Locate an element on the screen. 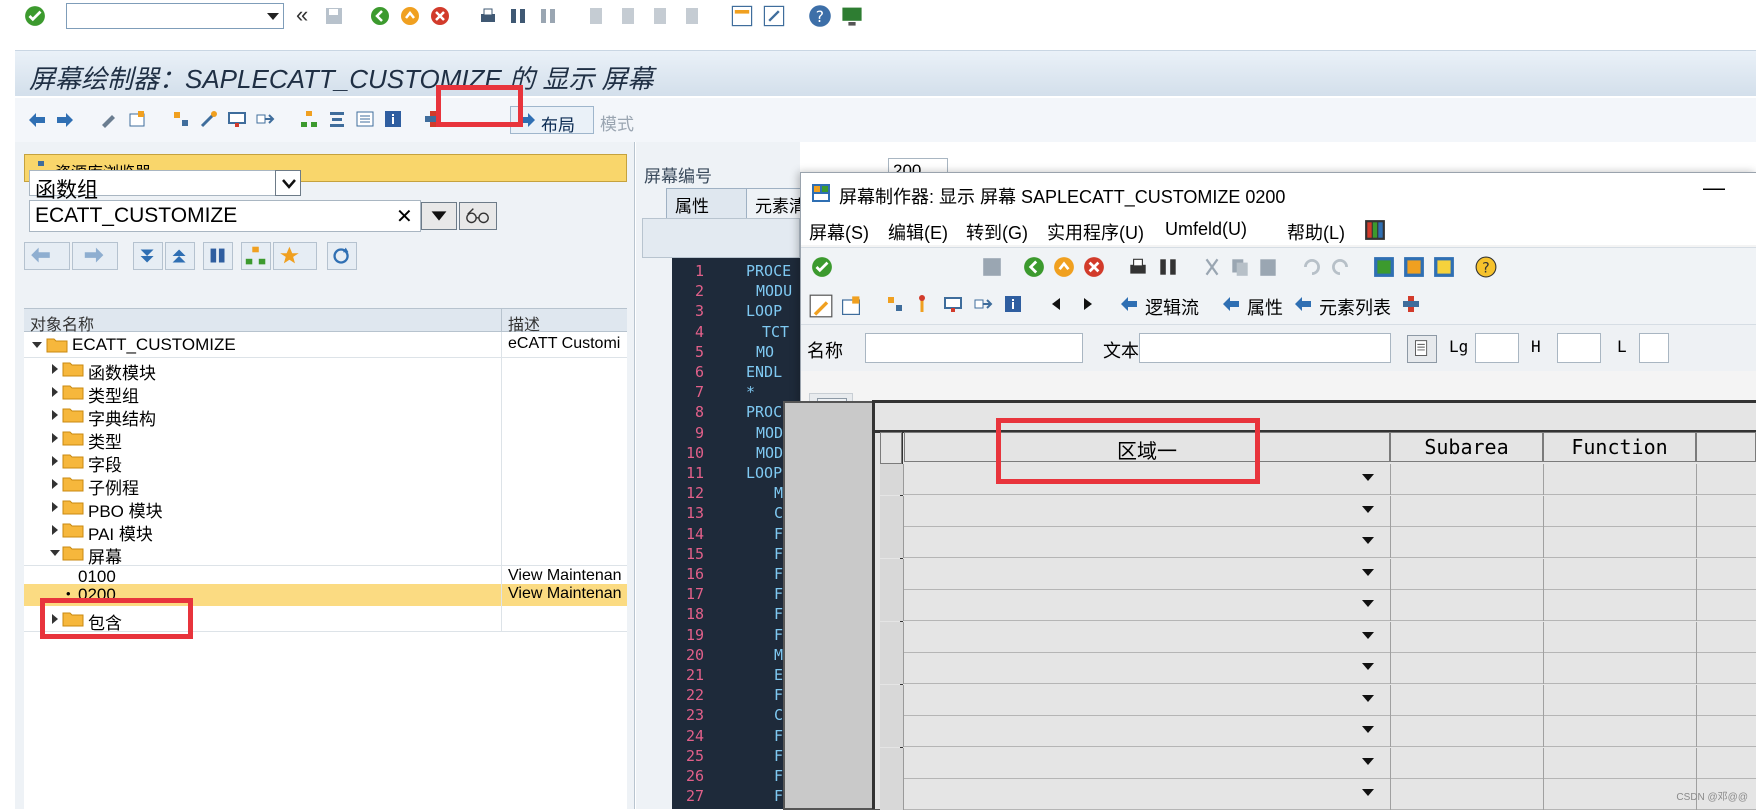 The width and height of the screenshot is (1756, 810). save-icon is located at coordinates (334, 16).